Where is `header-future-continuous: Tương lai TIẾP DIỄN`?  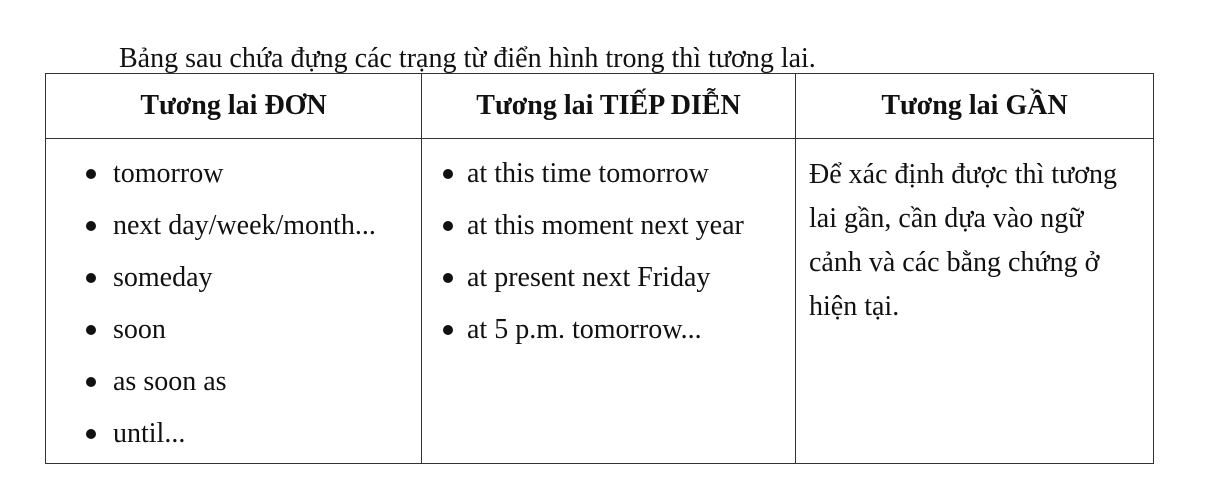
header-future-continuous: Tương lai TIẾP DIỄN is located at coordinates (608, 106).